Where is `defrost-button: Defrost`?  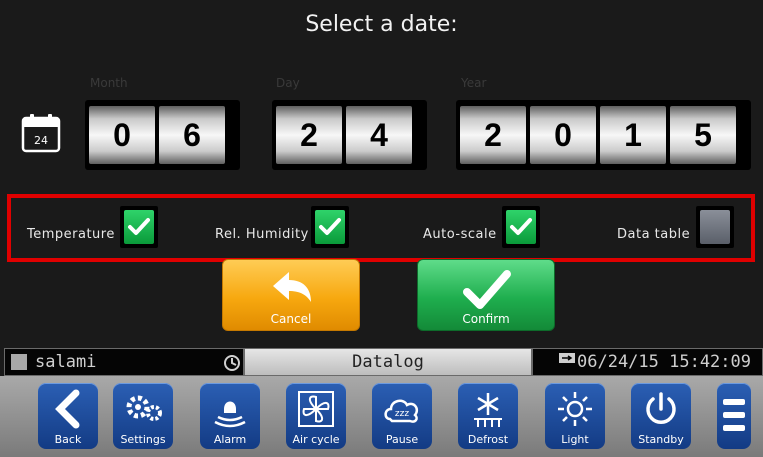 defrost-button: Defrost is located at coordinates (488, 416).